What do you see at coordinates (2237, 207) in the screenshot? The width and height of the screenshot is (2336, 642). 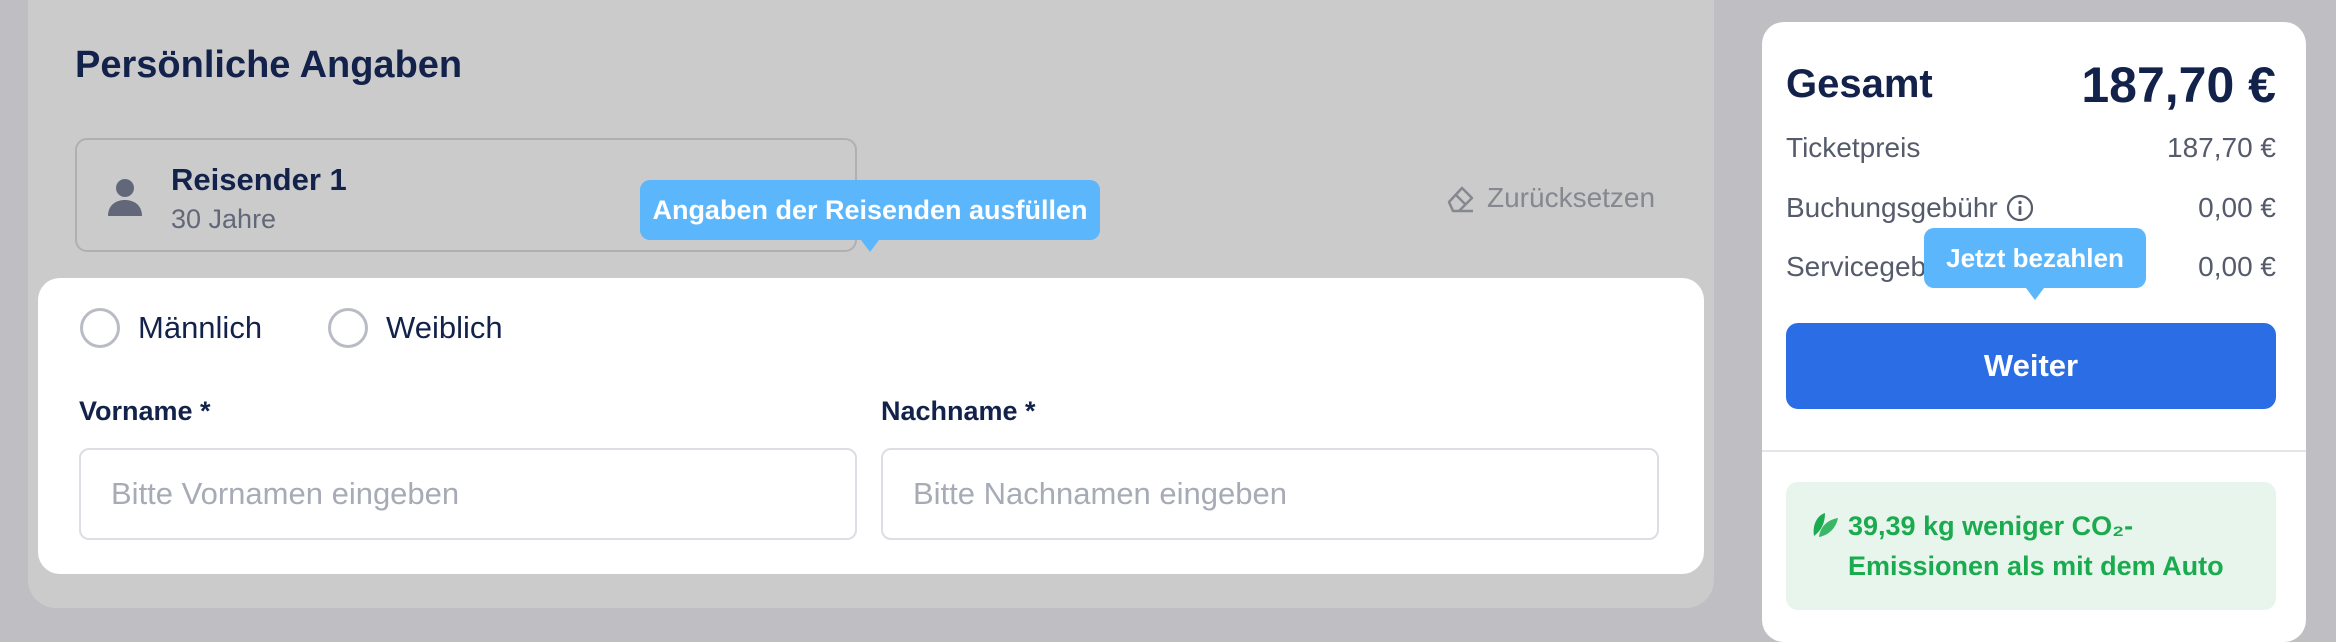 I see `booking-fee-value: 0,00 €` at bounding box center [2237, 207].